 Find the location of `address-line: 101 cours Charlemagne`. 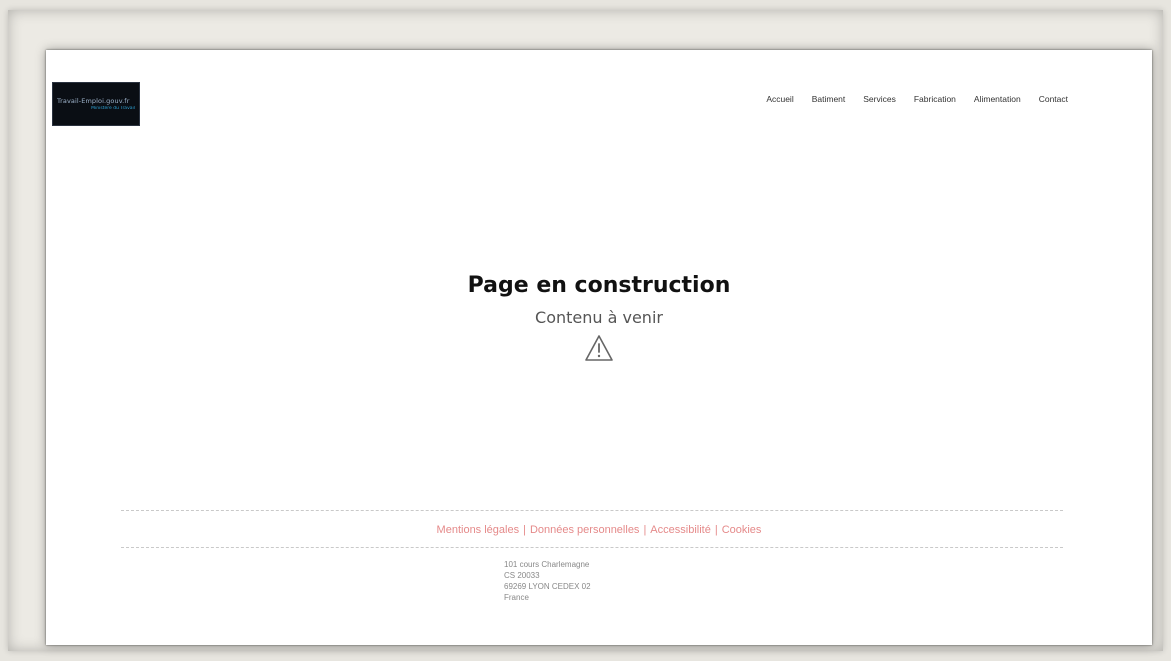

address-line: 101 cours Charlemagne is located at coordinates (547, 564).